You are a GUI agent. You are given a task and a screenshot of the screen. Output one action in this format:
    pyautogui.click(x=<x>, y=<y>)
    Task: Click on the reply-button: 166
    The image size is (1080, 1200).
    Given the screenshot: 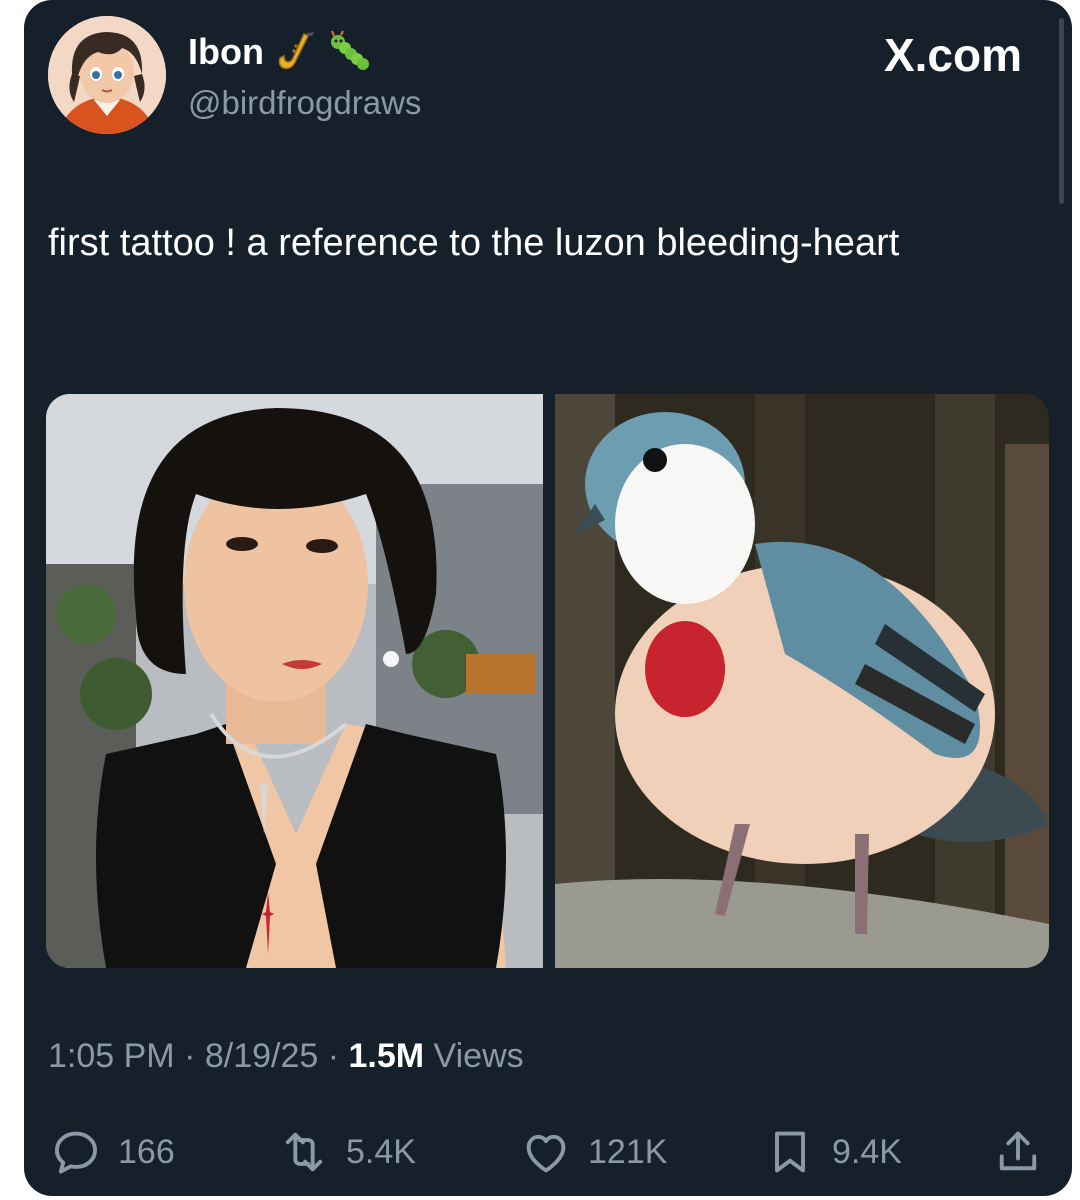 What is the action you would take?
    pyautogui.click(x=112, y=1152)
    